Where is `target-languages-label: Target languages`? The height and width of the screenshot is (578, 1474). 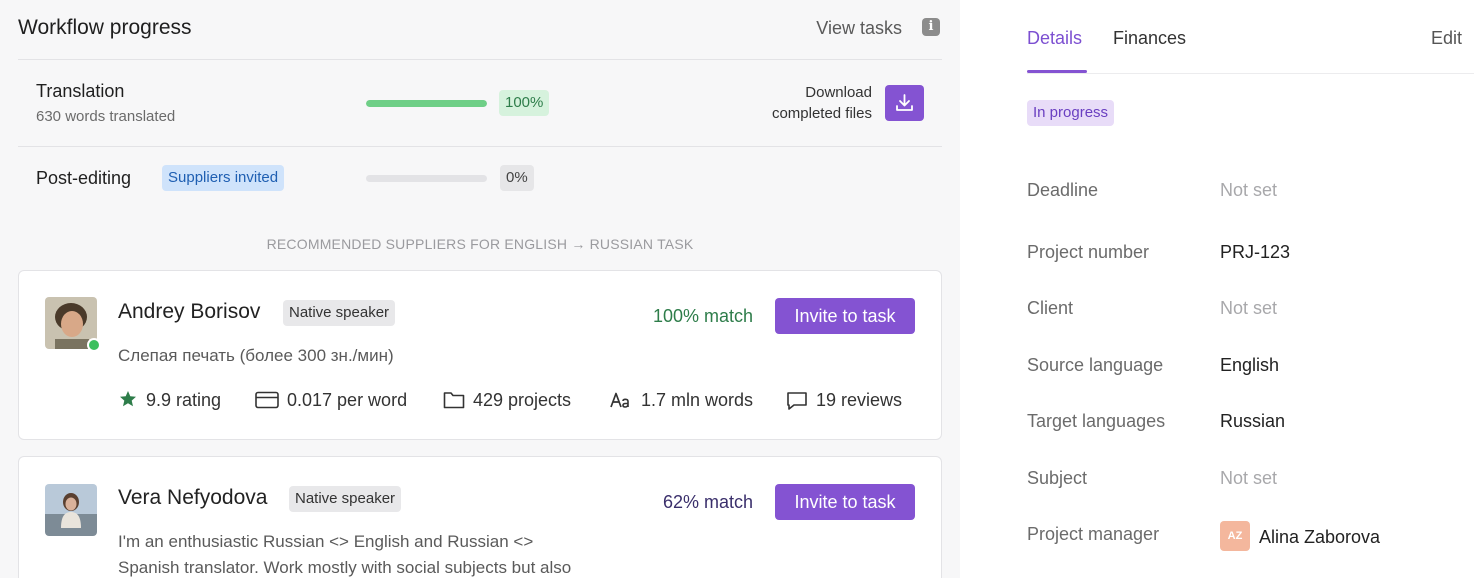
target-languages-label: Target languages is located at coordinates (1096, 421).